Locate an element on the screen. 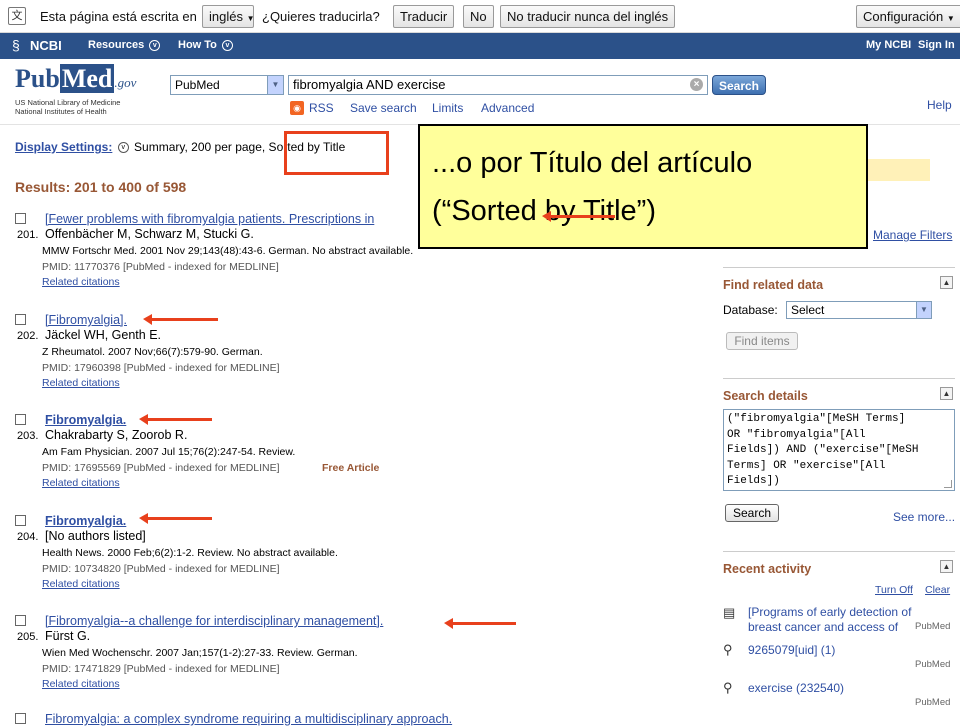 The image size is (960, 726). advanced-link: Advanced is located at coordinates (507, 108).